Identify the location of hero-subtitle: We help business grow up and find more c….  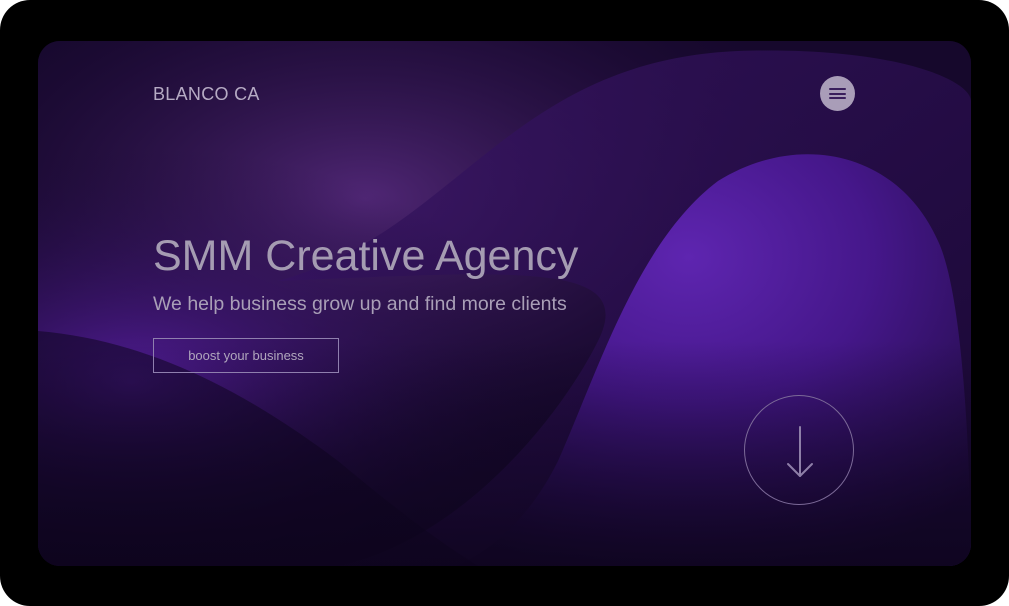
(360, 304).